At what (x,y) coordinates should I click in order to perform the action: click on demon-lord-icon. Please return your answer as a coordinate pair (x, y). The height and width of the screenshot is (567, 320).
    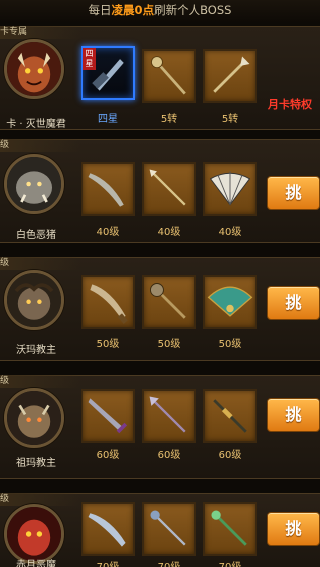
    Looking at the image, I should click on (34, 69).